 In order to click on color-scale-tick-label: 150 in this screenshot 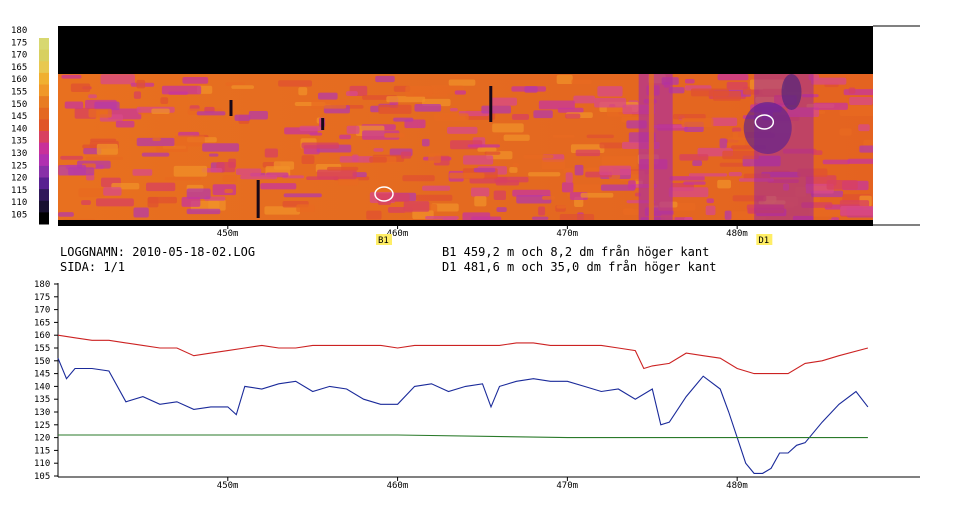, I will do `click(19, 105)`.